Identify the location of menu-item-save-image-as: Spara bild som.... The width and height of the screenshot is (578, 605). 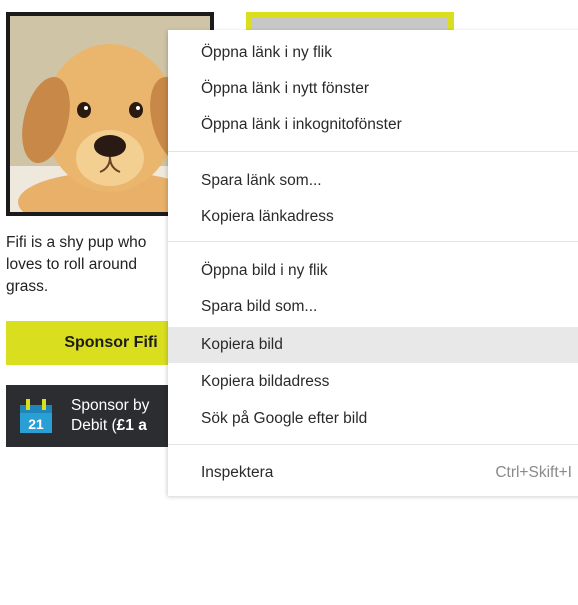
(373, 307).